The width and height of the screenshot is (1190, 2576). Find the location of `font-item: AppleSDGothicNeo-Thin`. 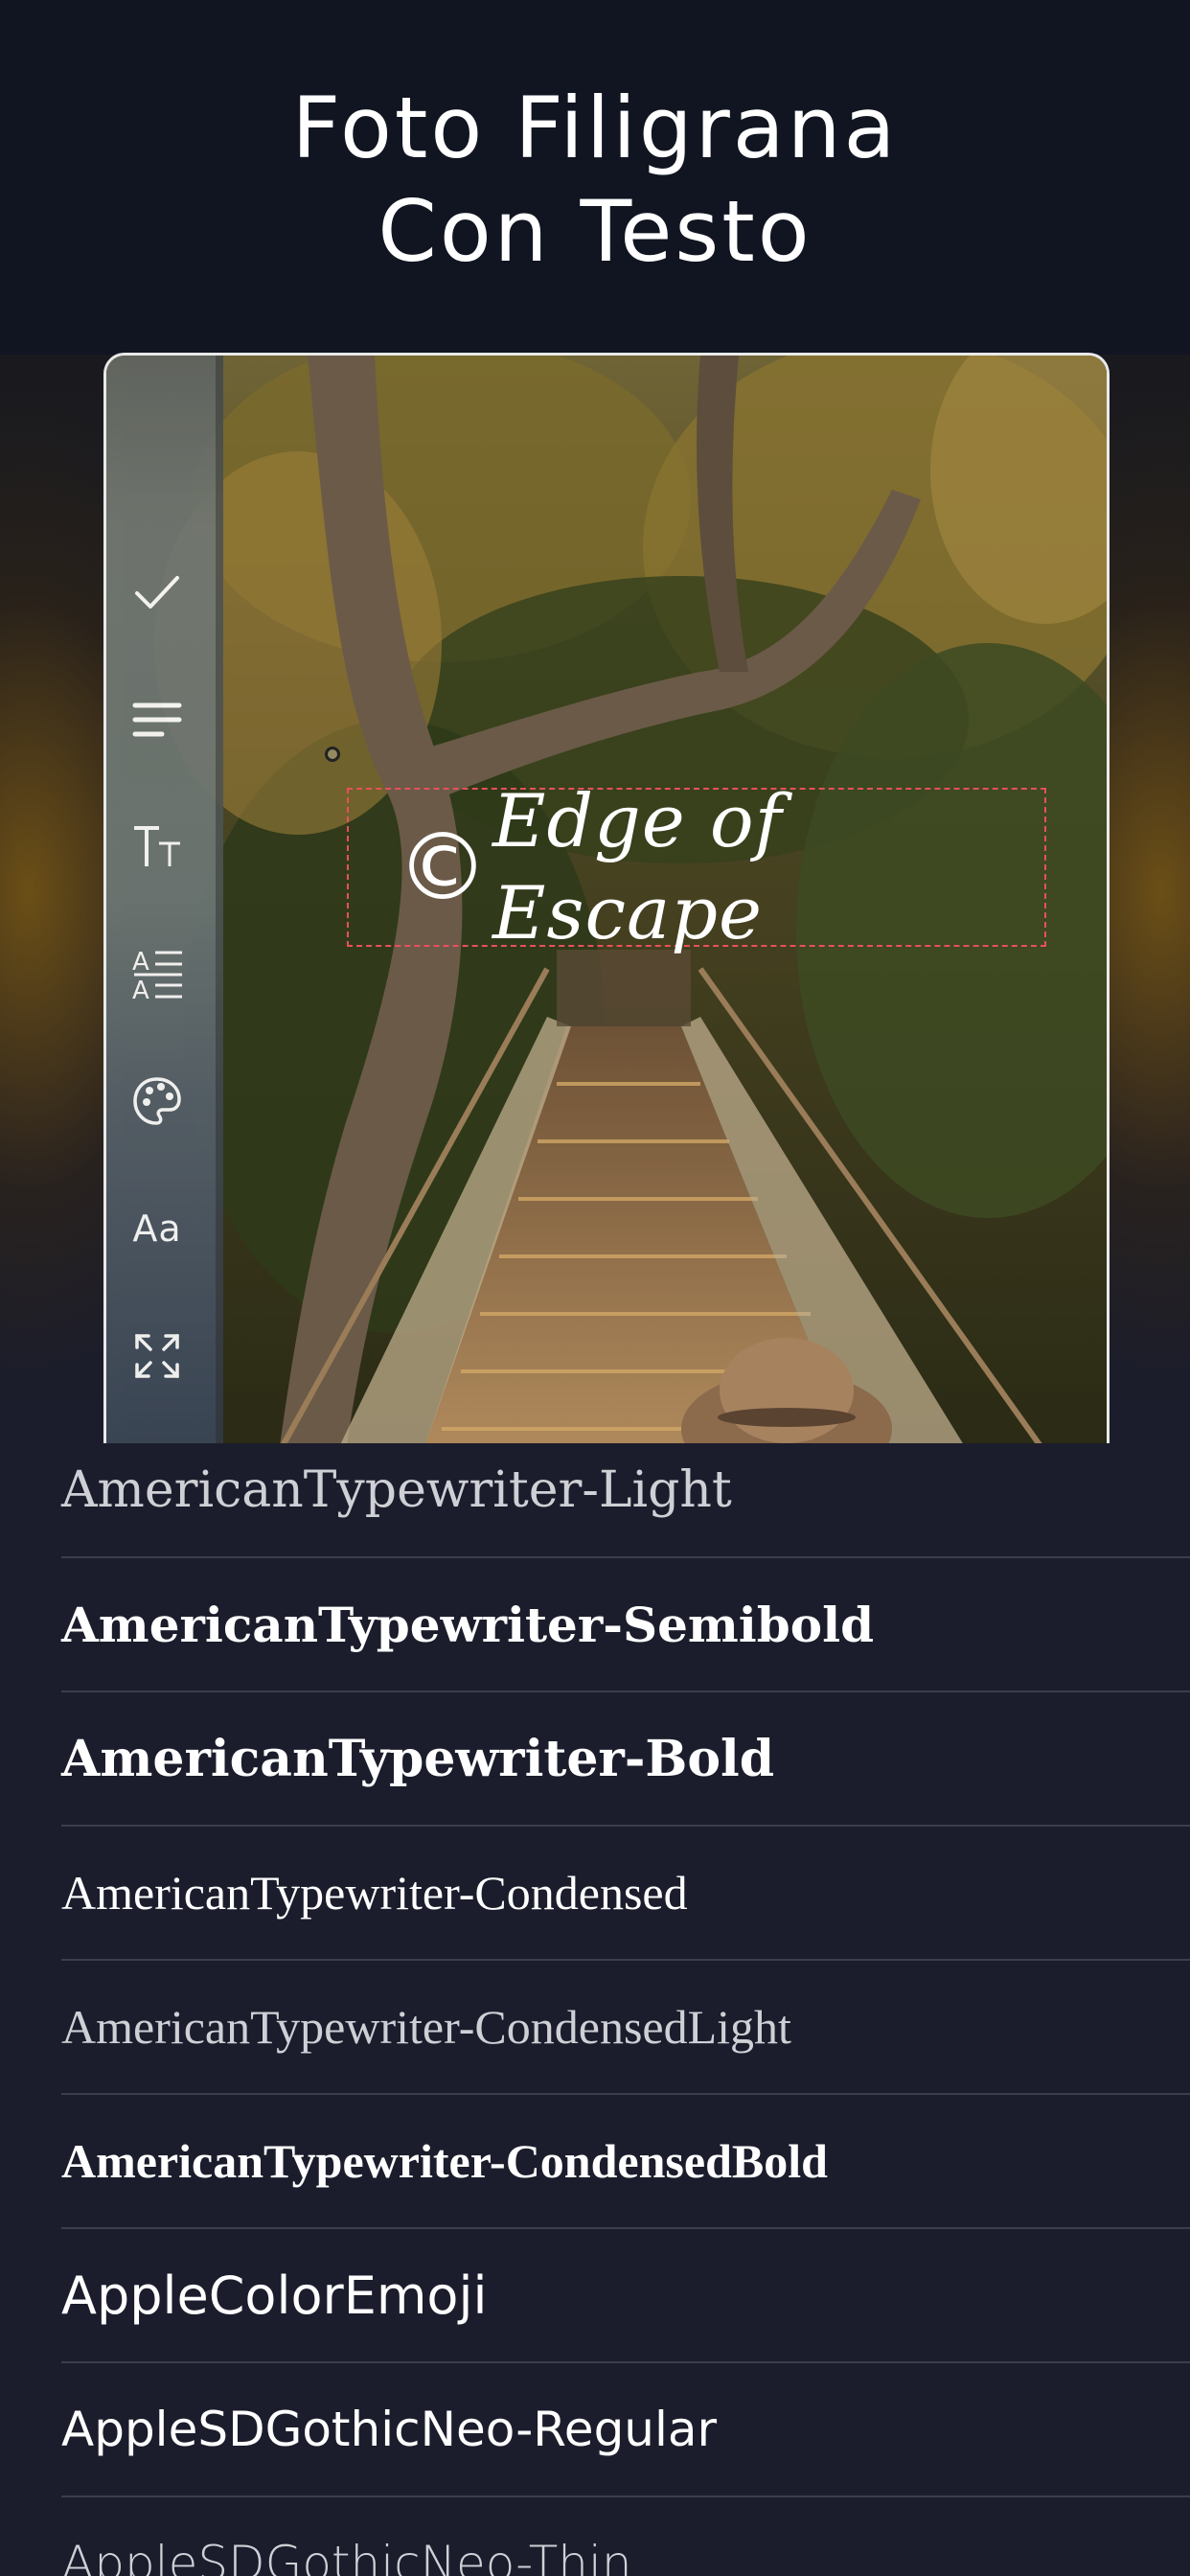

font-item: AppleSDGothicNeo-Thin is located at coordinates (625, 2536).